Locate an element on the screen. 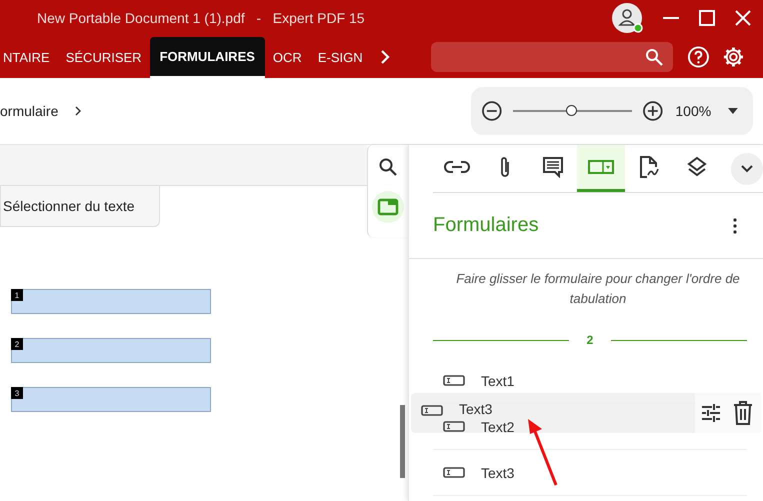  dragged-field-name: Text3 is located at coordinates (475, 409).